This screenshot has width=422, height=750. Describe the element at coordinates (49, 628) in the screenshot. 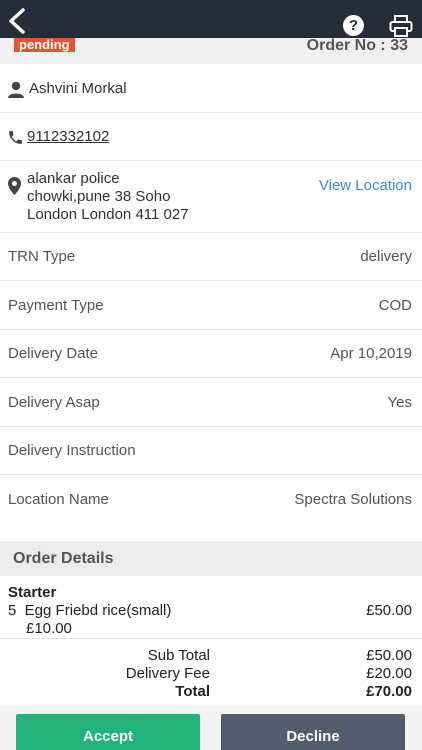

I see `item-unit-price: £10.00` at that location.